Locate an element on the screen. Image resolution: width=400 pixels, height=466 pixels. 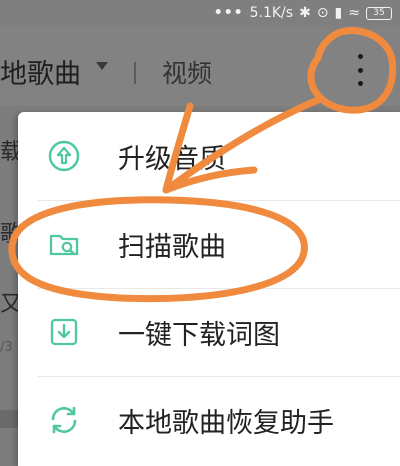
alarm-icon: ⊙ is located at coordinates (322, 13).